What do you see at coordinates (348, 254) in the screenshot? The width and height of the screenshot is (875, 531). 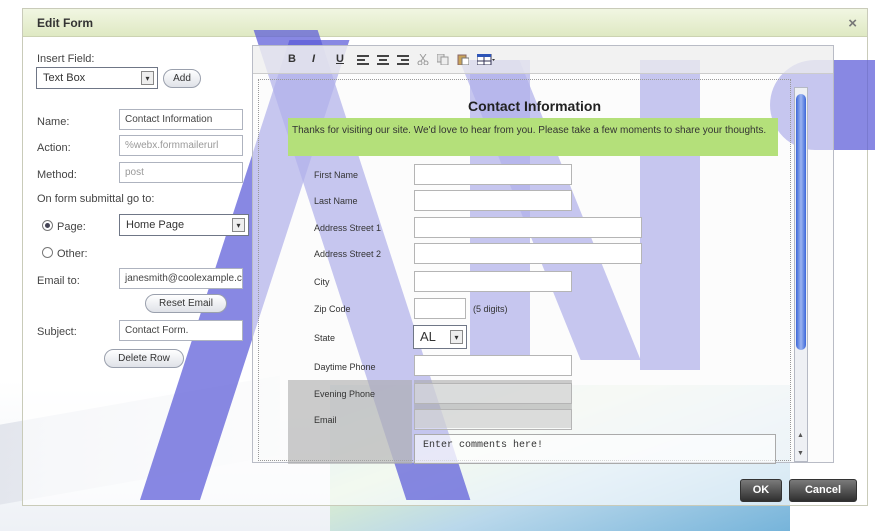 I see `field-label: Address Street 2` at bounding box center [348, 254].